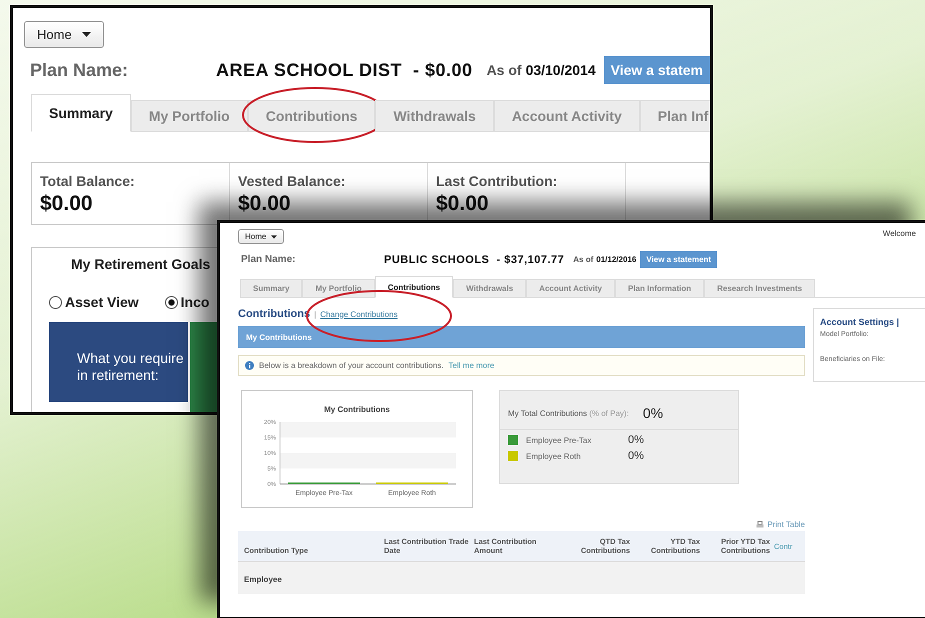 The width and height of the screenshot is (925, 618). I want to click on as-of-date: 01/12/2016, so click(616, 259).